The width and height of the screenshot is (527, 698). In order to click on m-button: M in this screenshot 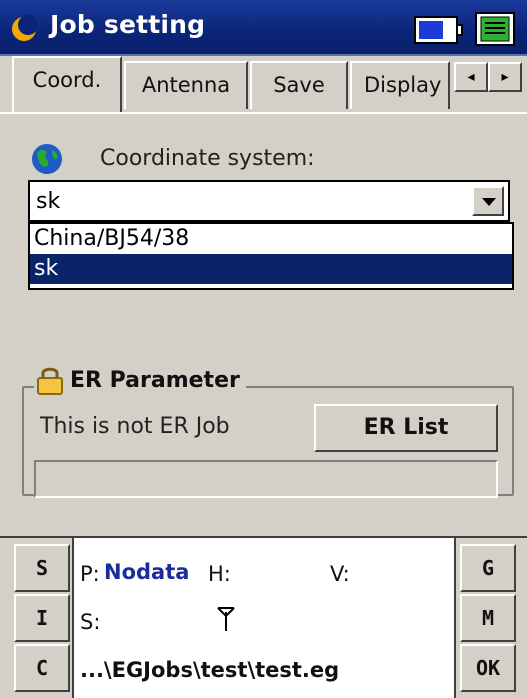, I will do `click(488, 618)`.